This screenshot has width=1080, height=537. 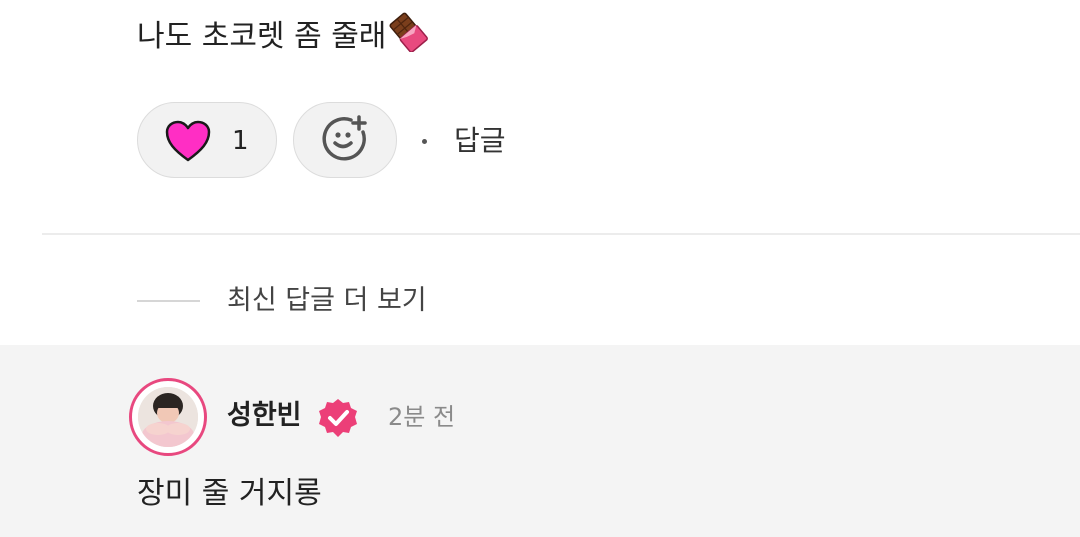 What do you see at coordinates (229, 493) in the screenshot?
I see `reply-text: 장미 줄 거지롱` at bounding box center [229, 493].